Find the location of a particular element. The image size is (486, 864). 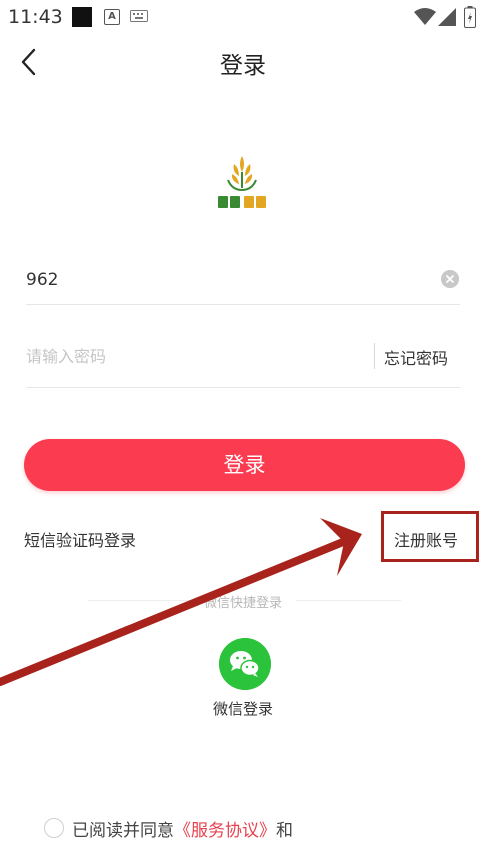

service-agreement-link: 《服务协议》 is located at coordinates (225, 831).